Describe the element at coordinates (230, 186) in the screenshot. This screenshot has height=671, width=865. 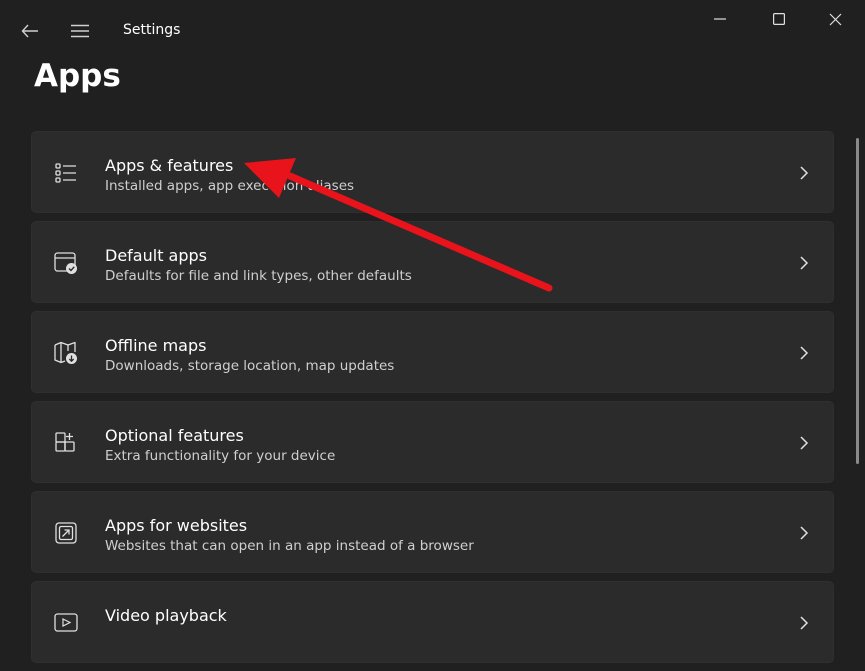
I see `settings-item-description: Installed apps, app execution aliases` at that location.